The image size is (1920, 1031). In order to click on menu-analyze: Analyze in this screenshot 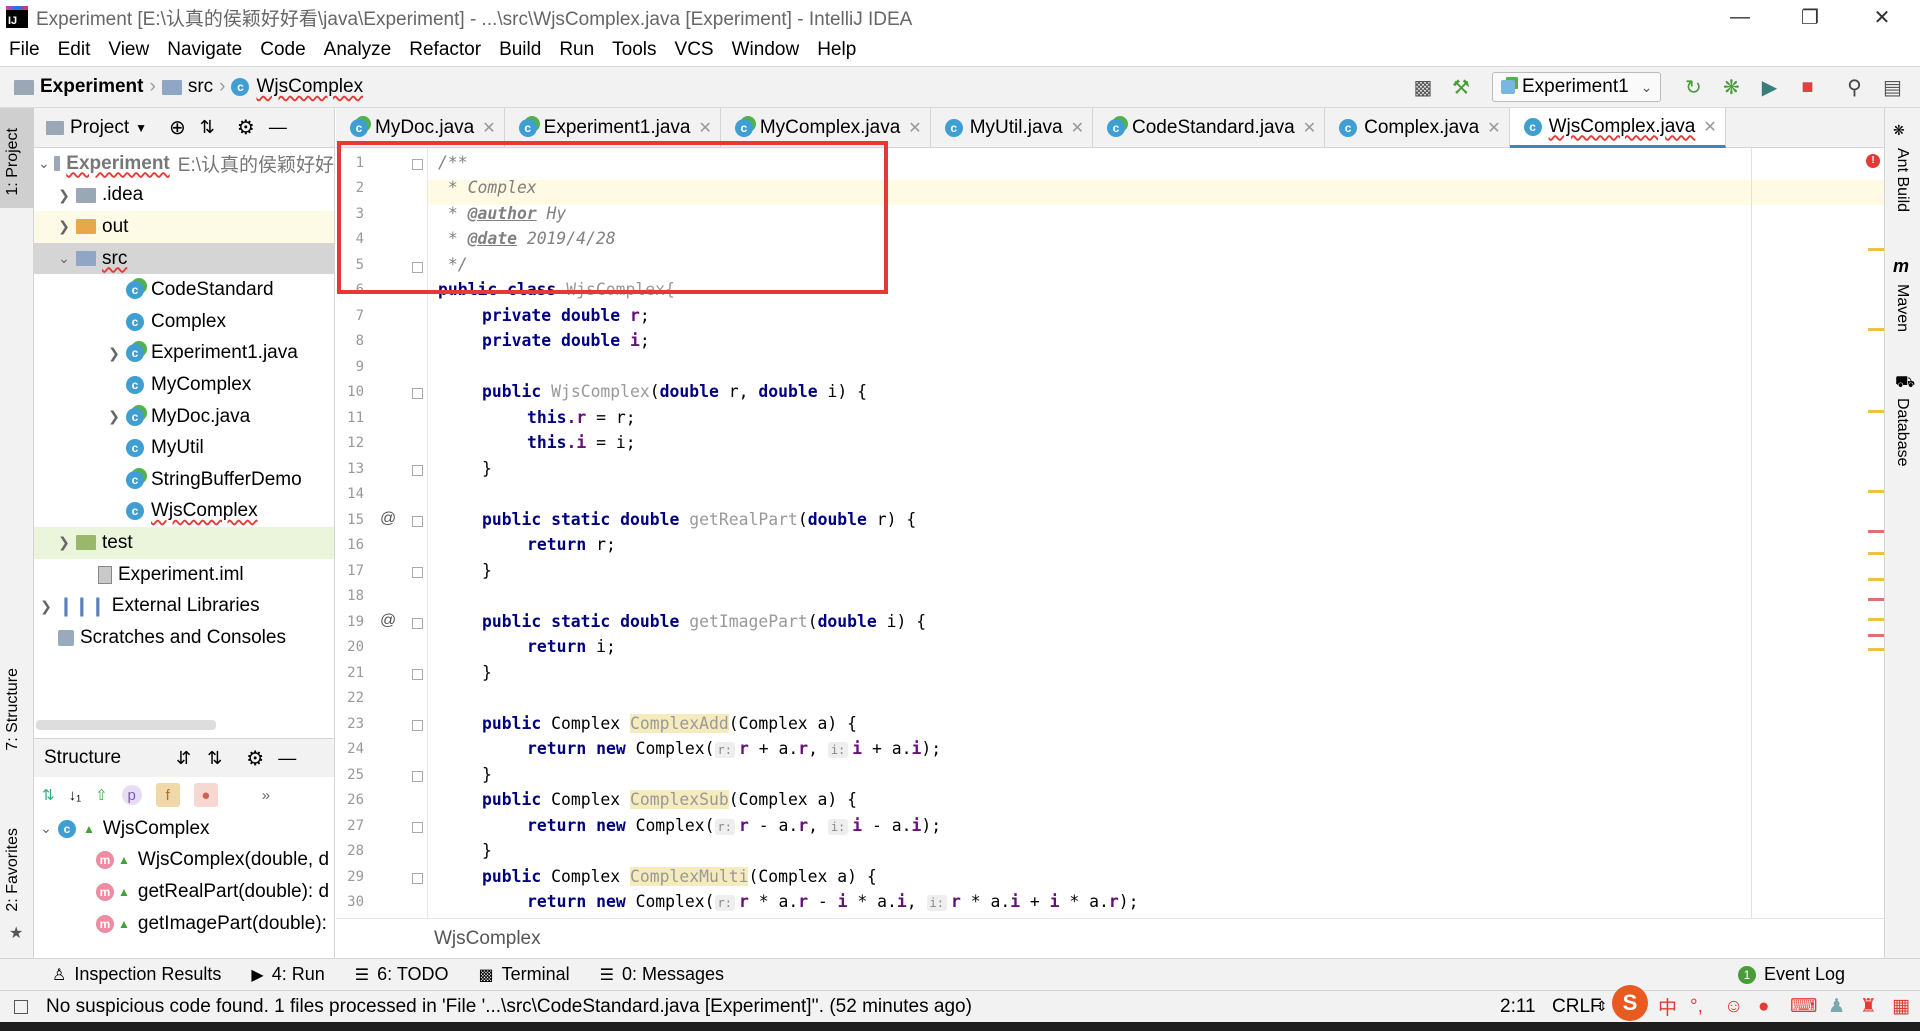, I will do `click(358, 50)`.